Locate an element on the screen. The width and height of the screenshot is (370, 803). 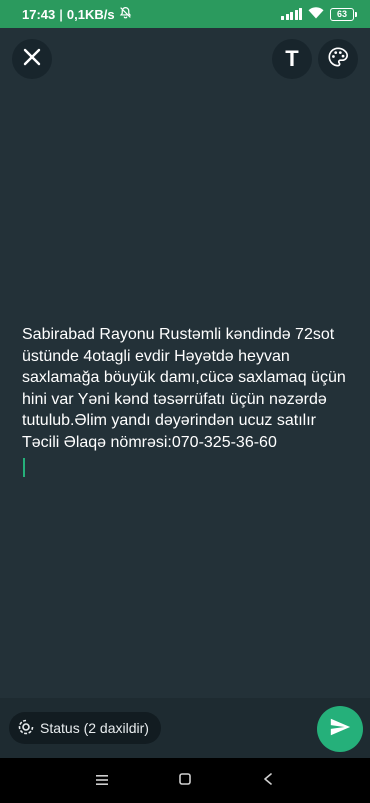
color-palette-button is located at coordinates (338, 59).